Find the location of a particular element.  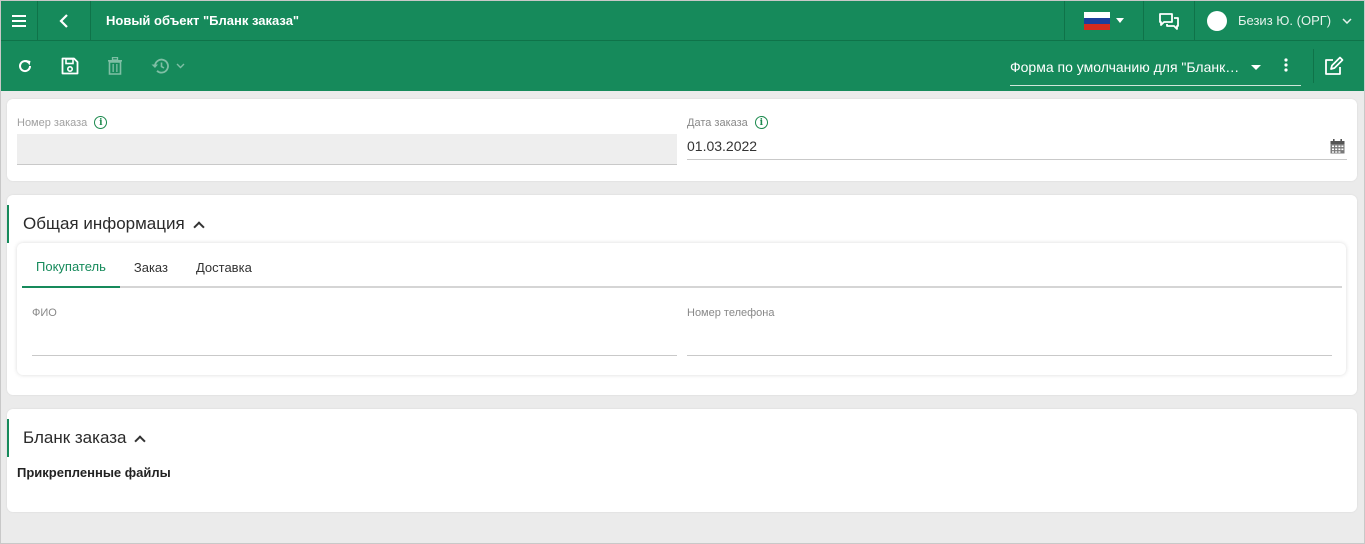

russia-flag-icon is located at coordinates (1097, 20).